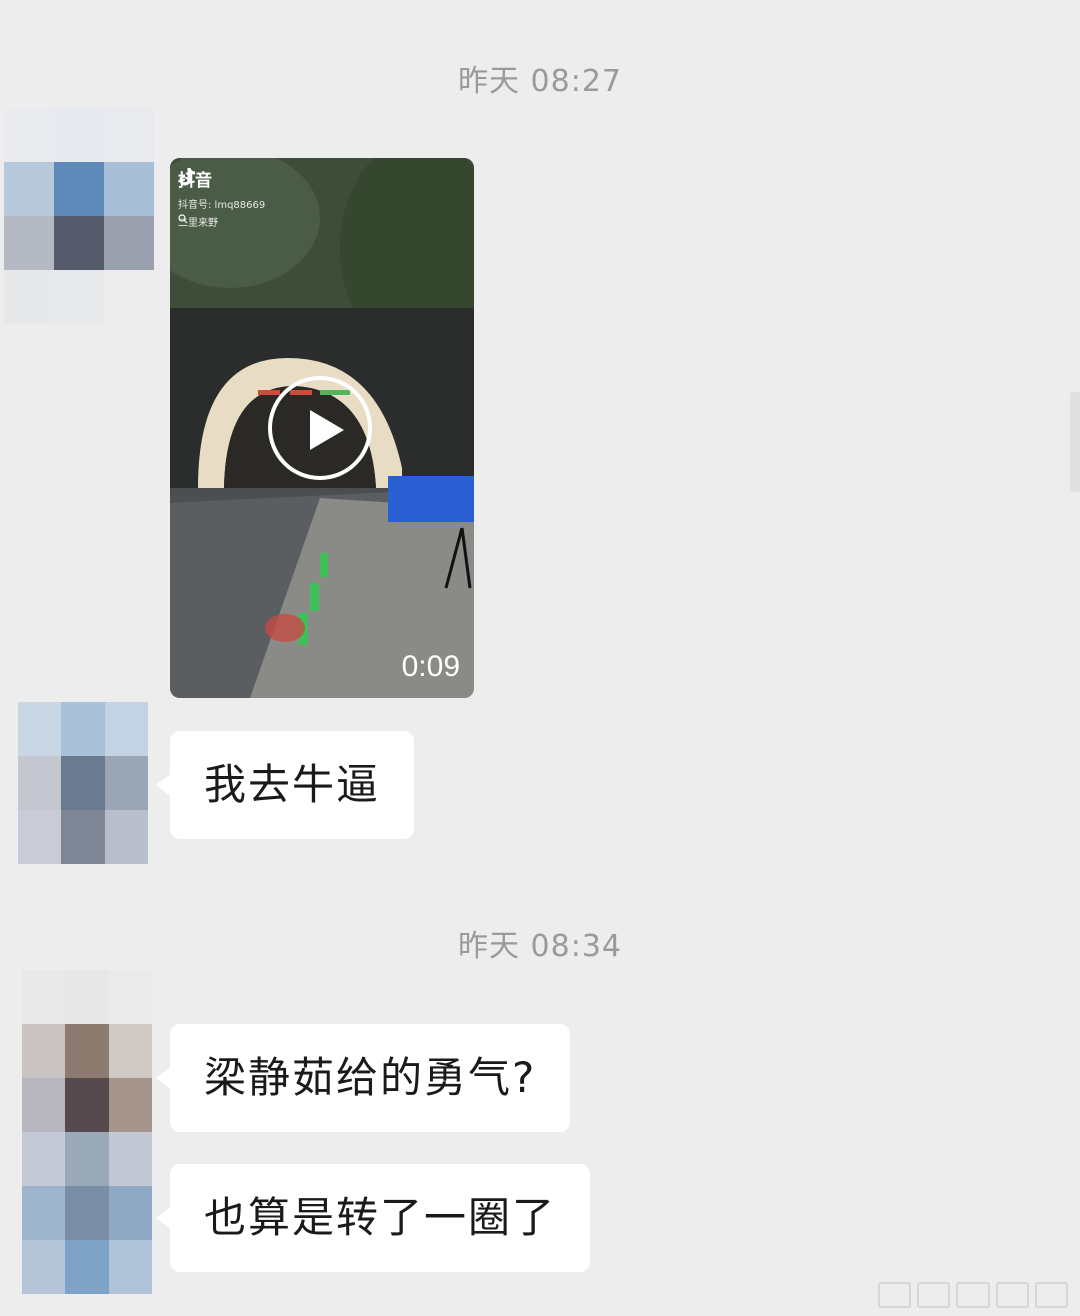 The height and width of the screenshot is (1316, 1080). What do you see at coordinates (540, 81) in the screenshot?
I see `timestamp: 昨天 08:27` at bounding box center [540, 81].